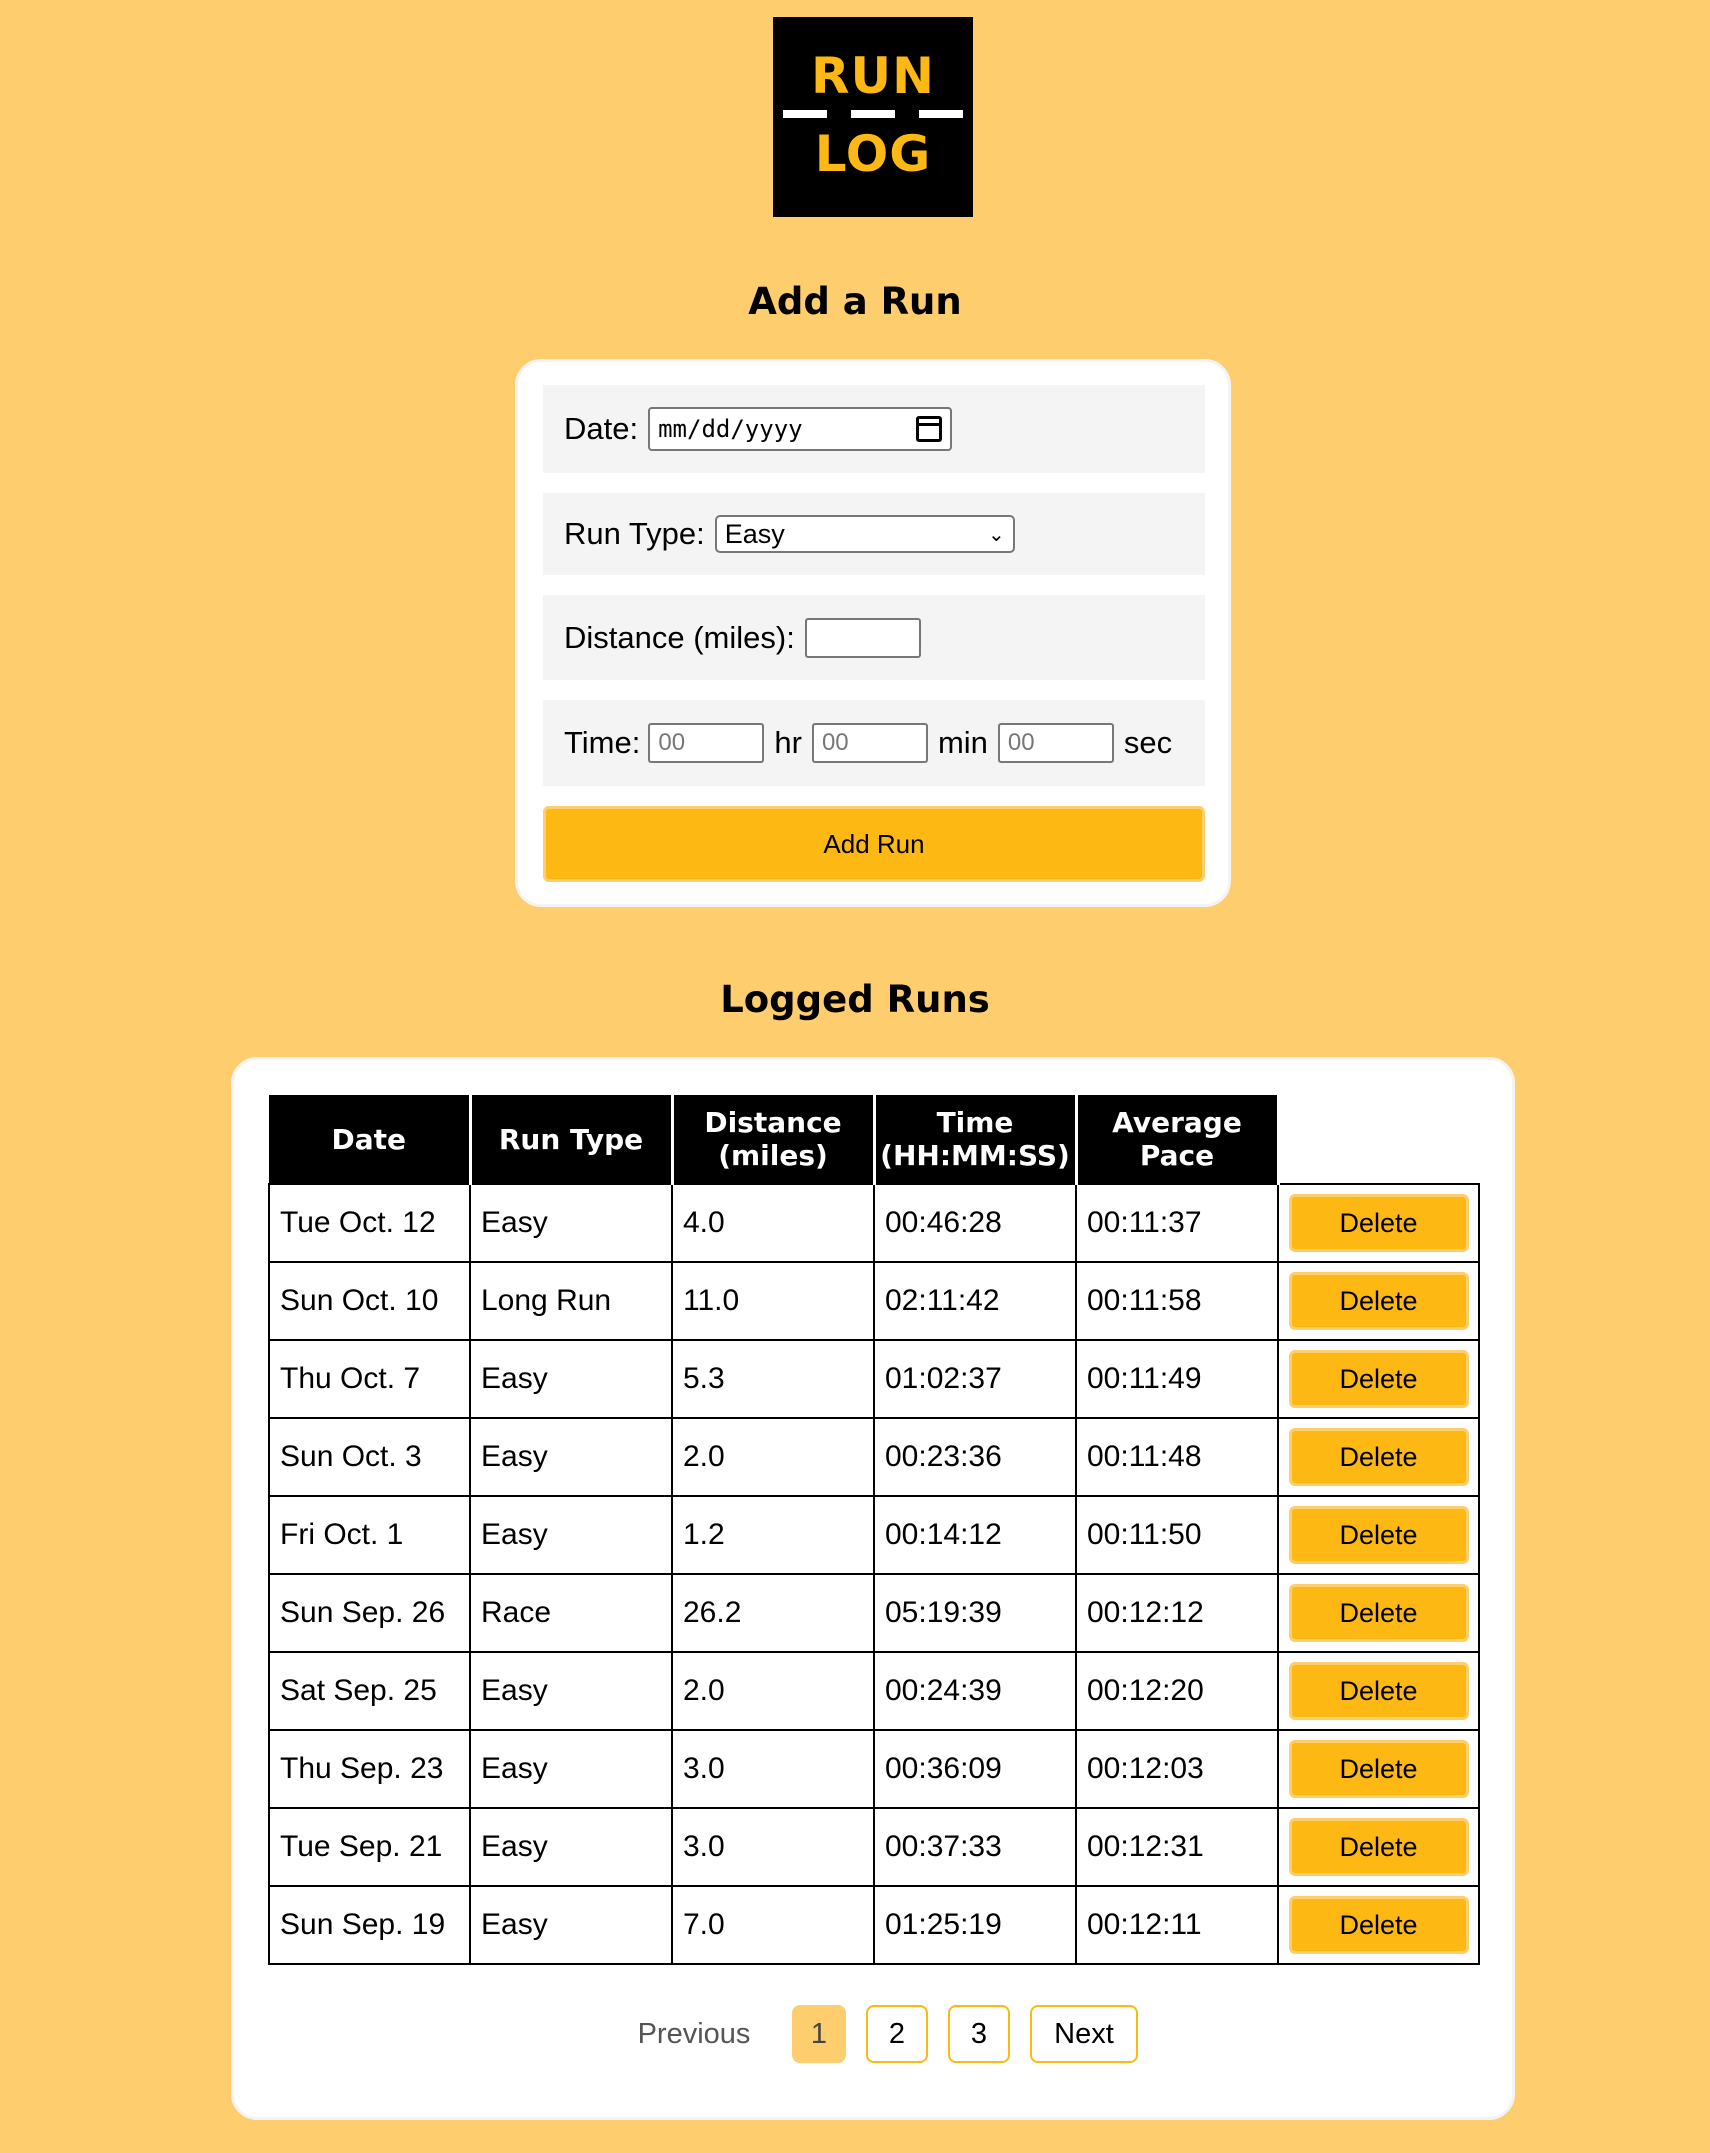  I want to click on cell-date: Sun Oct. 3, so click(369, 1457).